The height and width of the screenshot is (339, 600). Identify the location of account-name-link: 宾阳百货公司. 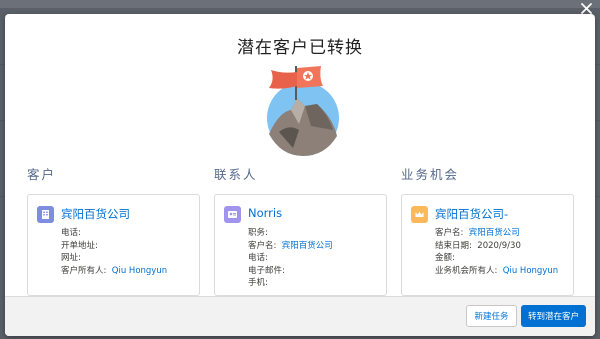
(95, 214).